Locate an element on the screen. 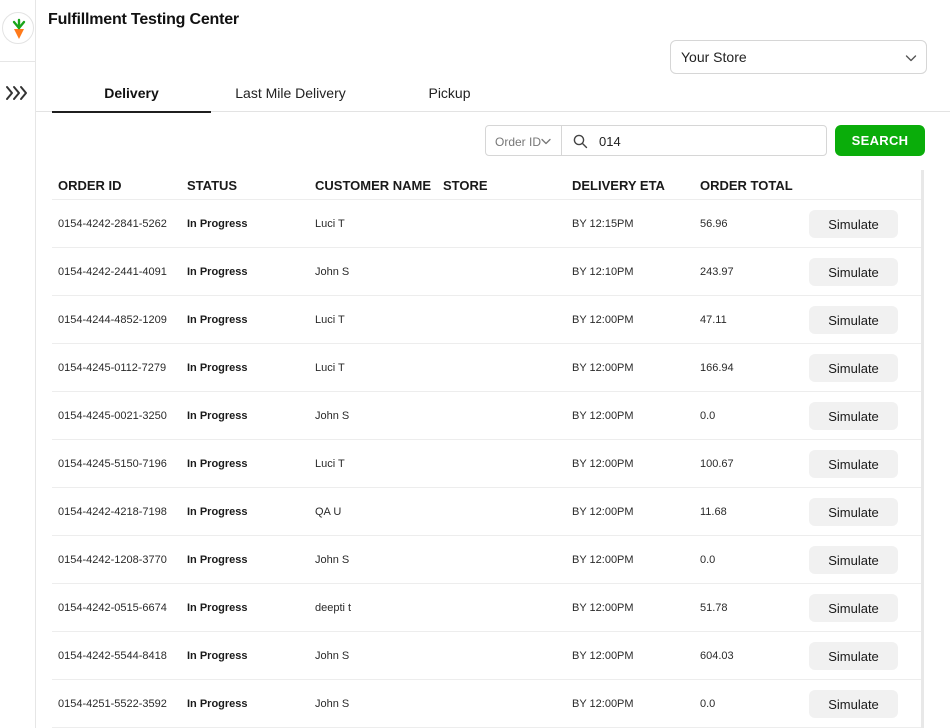  rail-divider is located at coordinates (18, 61).